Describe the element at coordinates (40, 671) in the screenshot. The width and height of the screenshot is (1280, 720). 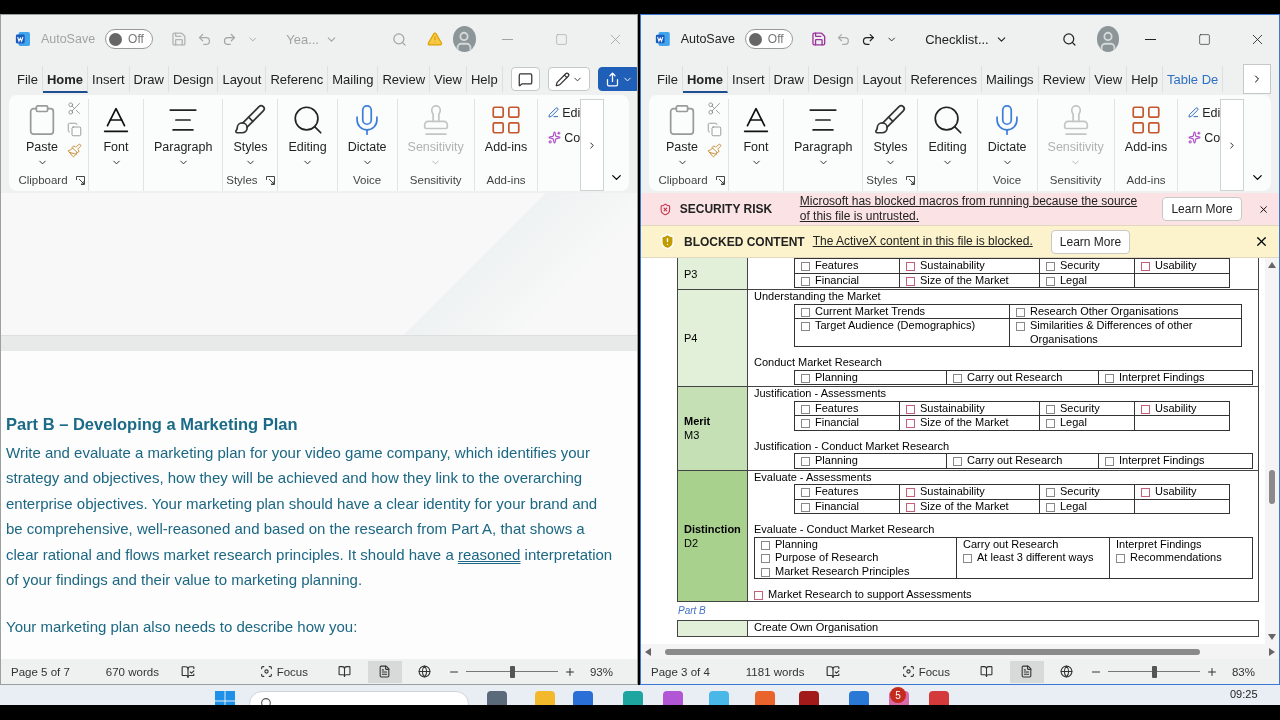
I see `page-count: Page 5 of 7` at that location.